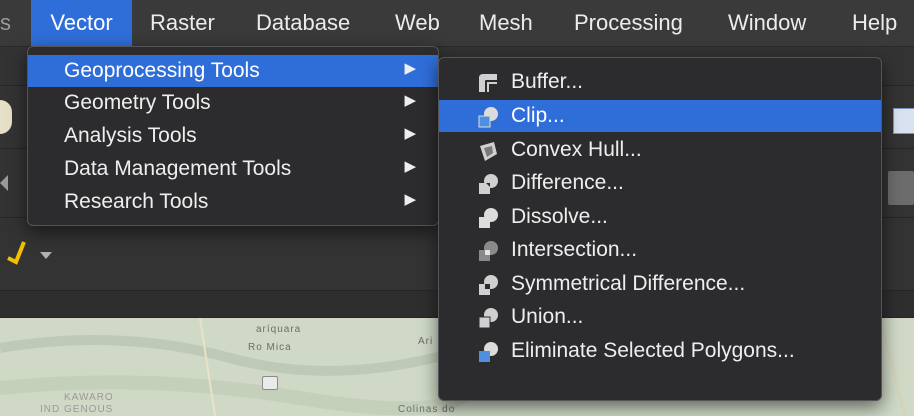 This screenshot has height=416, width=914. I want to click on convex-hull-icon, so click(488, 151).